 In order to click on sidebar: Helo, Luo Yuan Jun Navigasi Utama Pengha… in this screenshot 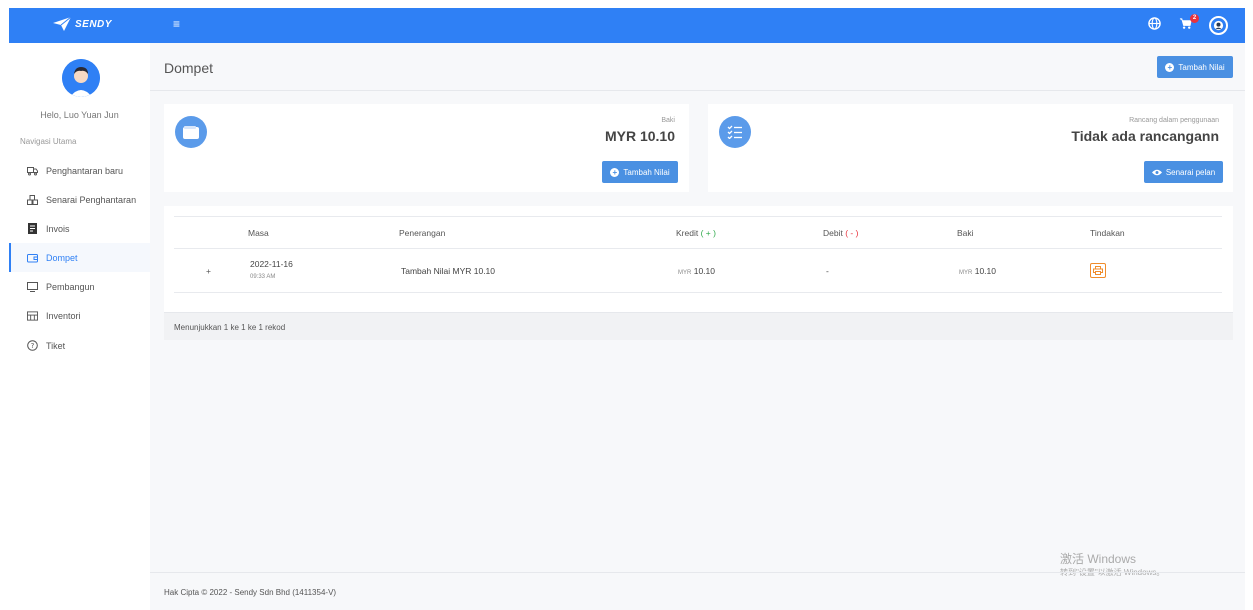, I will do `click(79, 326)`.